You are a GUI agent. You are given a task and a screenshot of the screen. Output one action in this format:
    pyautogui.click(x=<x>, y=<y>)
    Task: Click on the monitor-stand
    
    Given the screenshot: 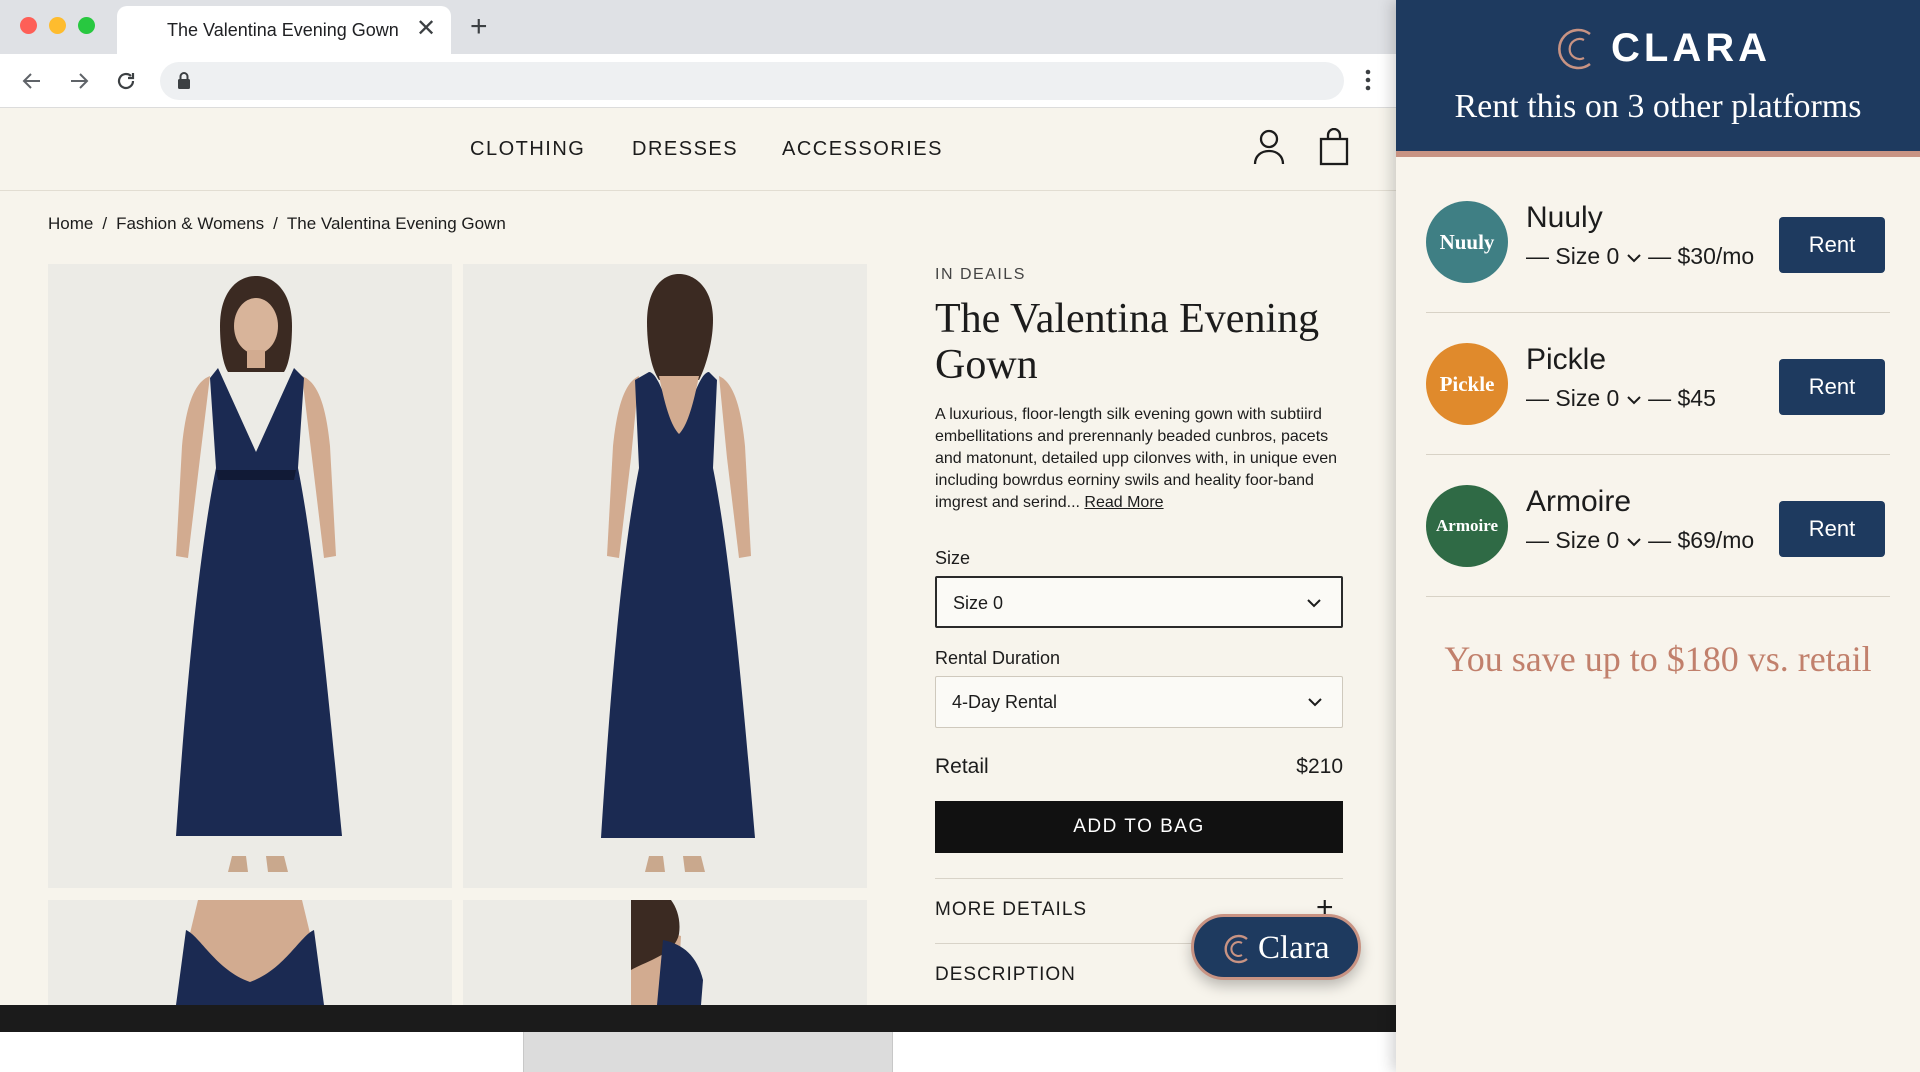 What is the action you would take?
    pyautogui.click(x=708, y=1052)
    